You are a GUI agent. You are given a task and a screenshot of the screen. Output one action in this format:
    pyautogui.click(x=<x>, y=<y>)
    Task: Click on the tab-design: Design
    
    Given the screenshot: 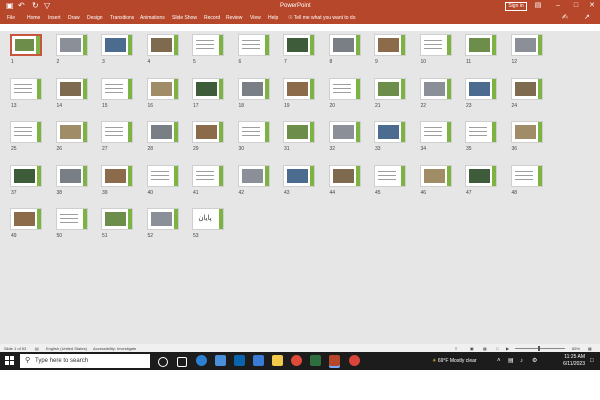 What is the action you would take?
    pyautogui.click(x=95, y=18)
    